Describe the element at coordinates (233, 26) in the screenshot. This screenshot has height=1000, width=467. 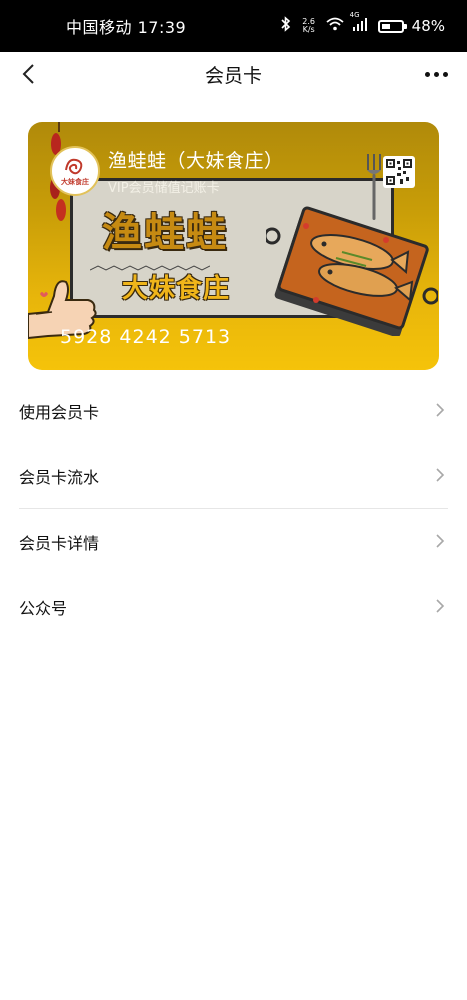
I see `status-bar: 中国移动 17:39 2.6 K/s 4G 48%` at that location.